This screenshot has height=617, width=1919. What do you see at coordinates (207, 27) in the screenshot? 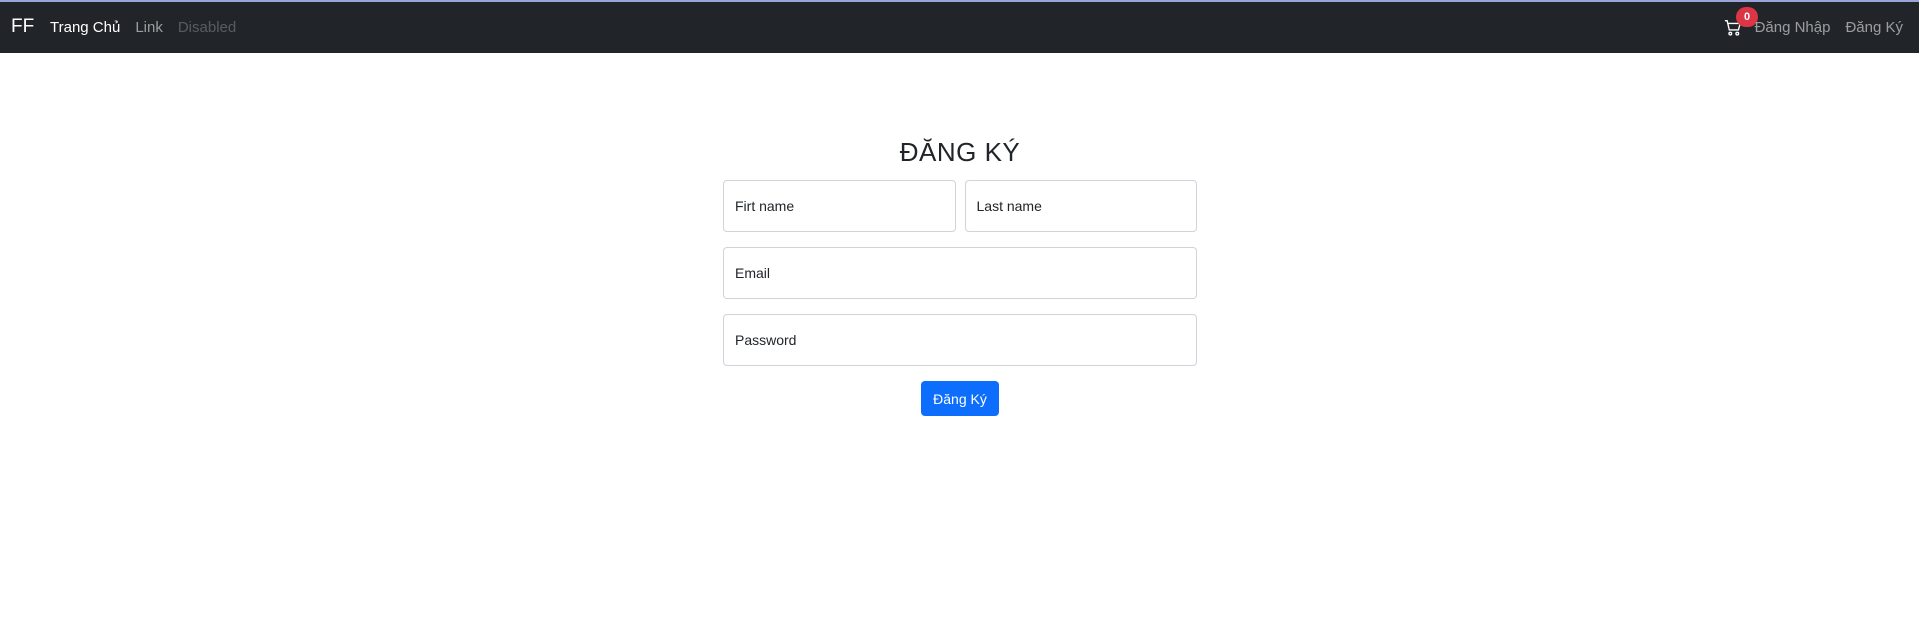
I see `nav-link-disabled: Disabled` at bounding box center [207, 27].